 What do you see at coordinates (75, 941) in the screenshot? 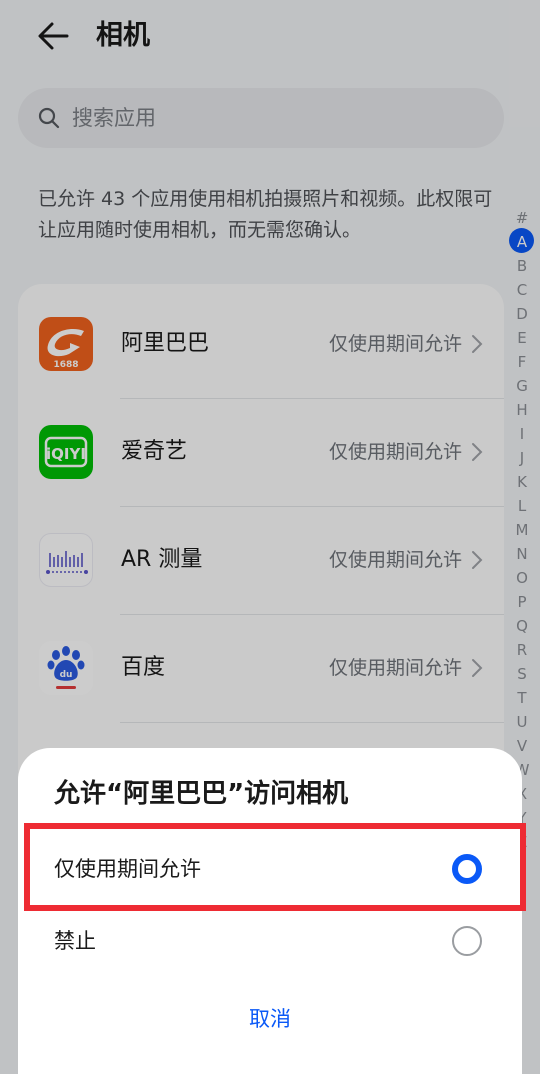
I see `option-label: 禁止` at bounding box center [75, 941].